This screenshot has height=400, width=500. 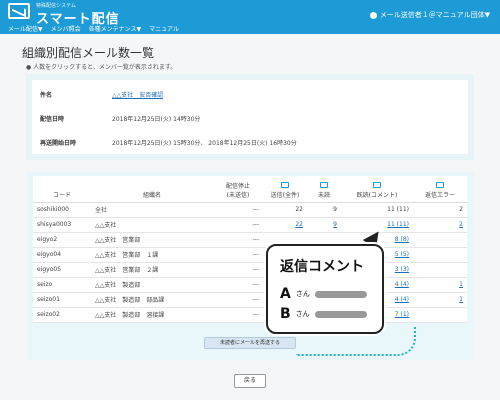 What do you see at coordinates (324, 225) in the screenshot?
I see `cell-unread-link: 9` at bounding box center [324, 225].